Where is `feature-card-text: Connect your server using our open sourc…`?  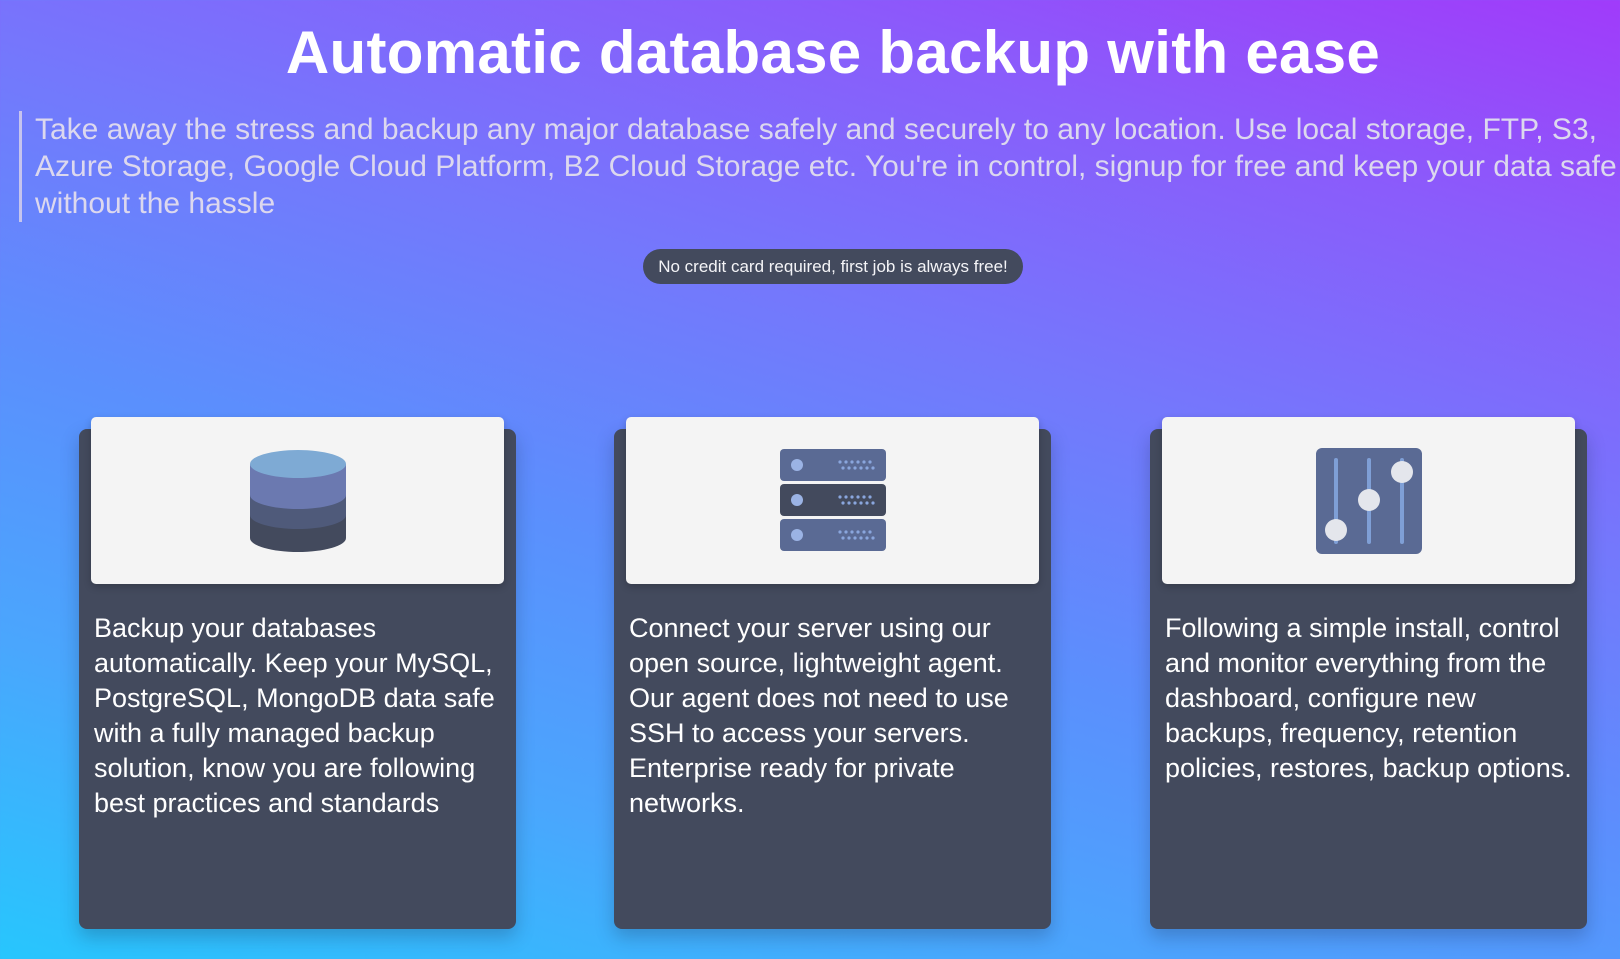 feature-card-text: Connect your server using our open sourc… is located at coordinates (819, 715).